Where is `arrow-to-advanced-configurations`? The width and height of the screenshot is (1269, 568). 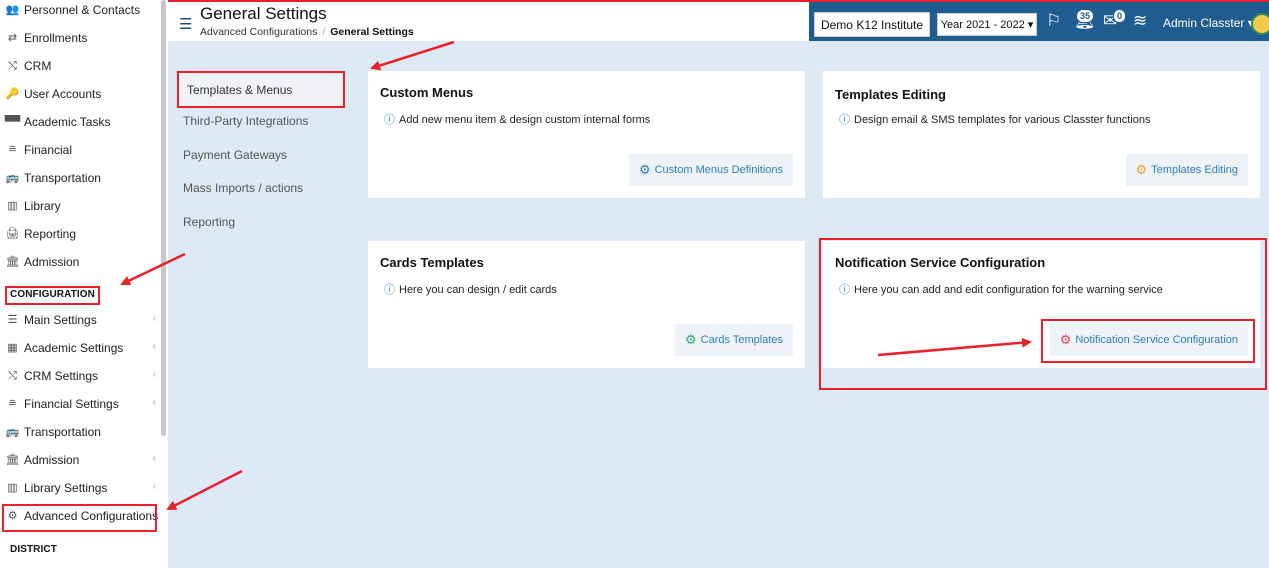
arrow-to-advanced-configurations is located at coordinates (204, 490).